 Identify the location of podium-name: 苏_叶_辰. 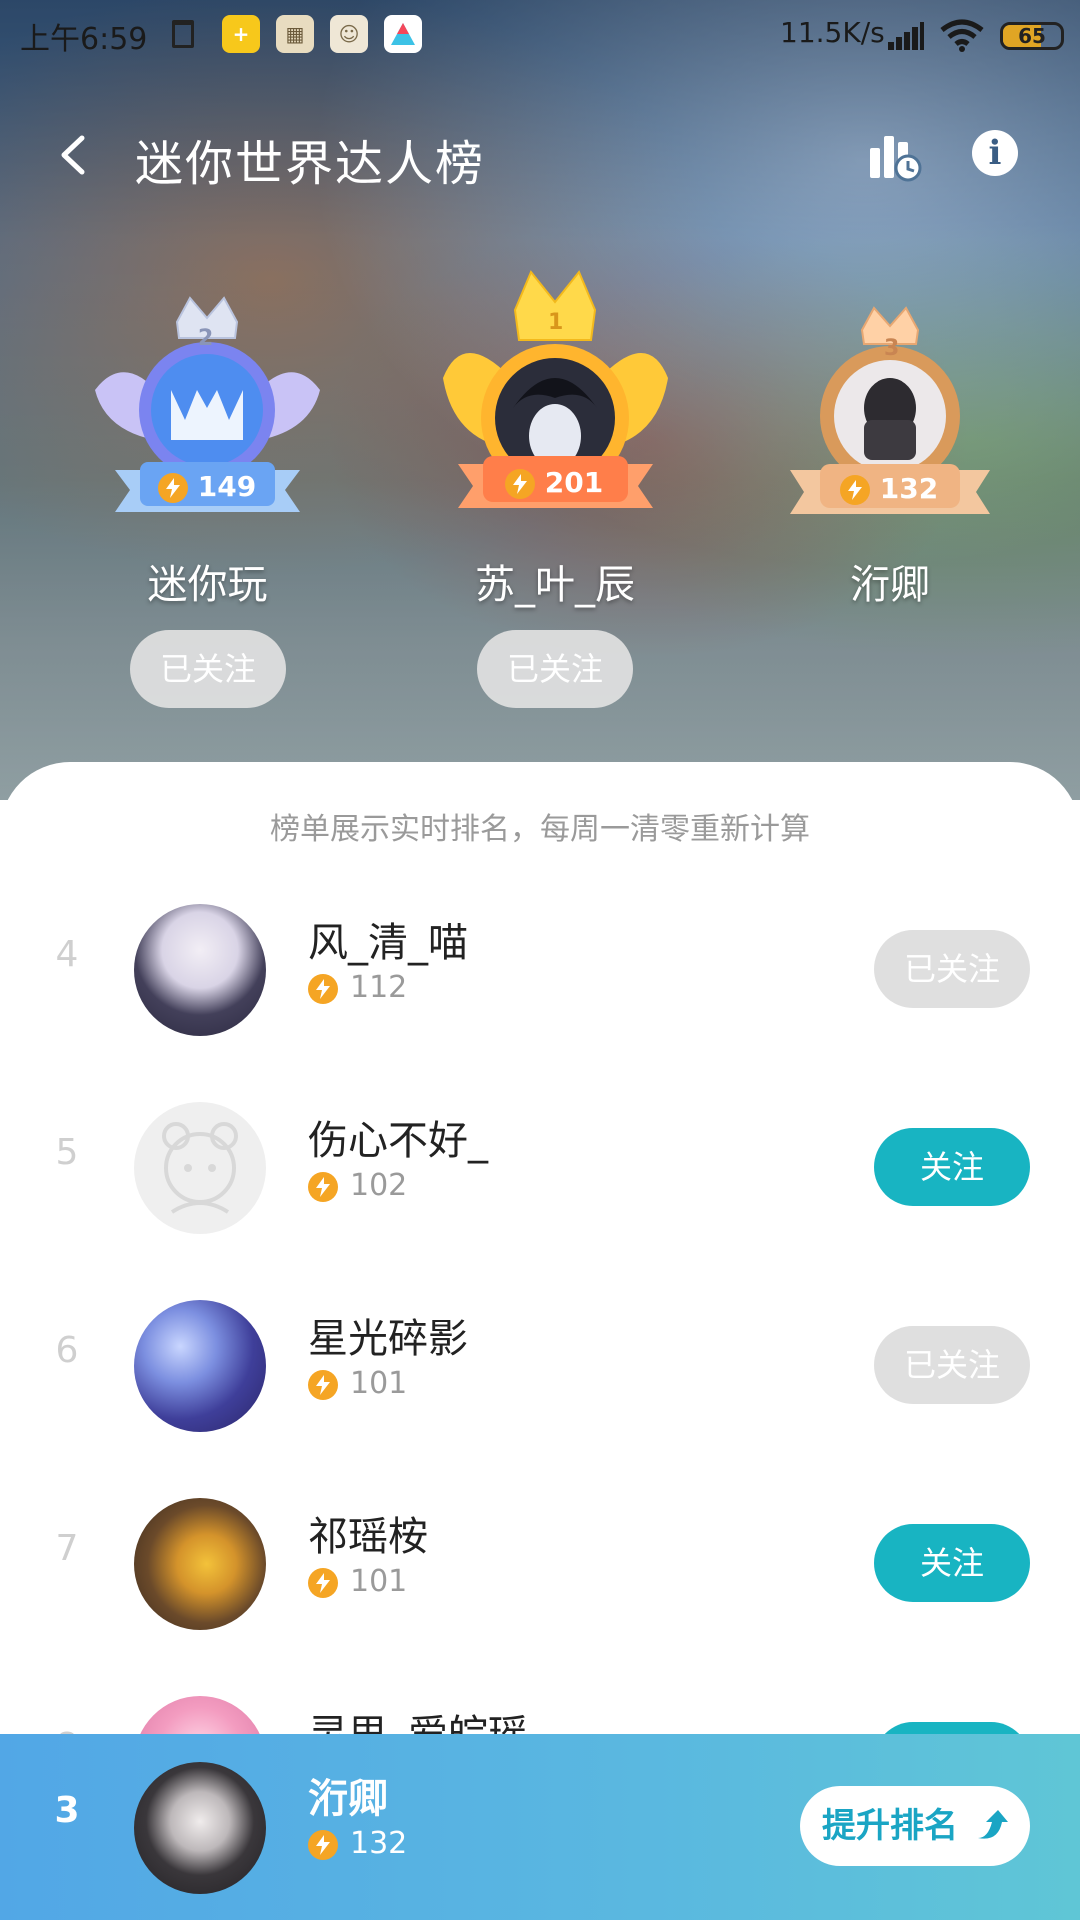
(555, 585).